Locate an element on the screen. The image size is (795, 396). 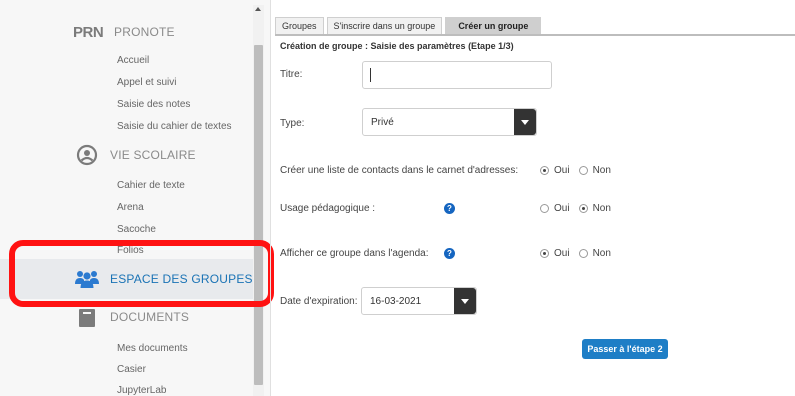
sidebar-section-title: VIE SCOLAIRE is located at coordinates (153, 155).